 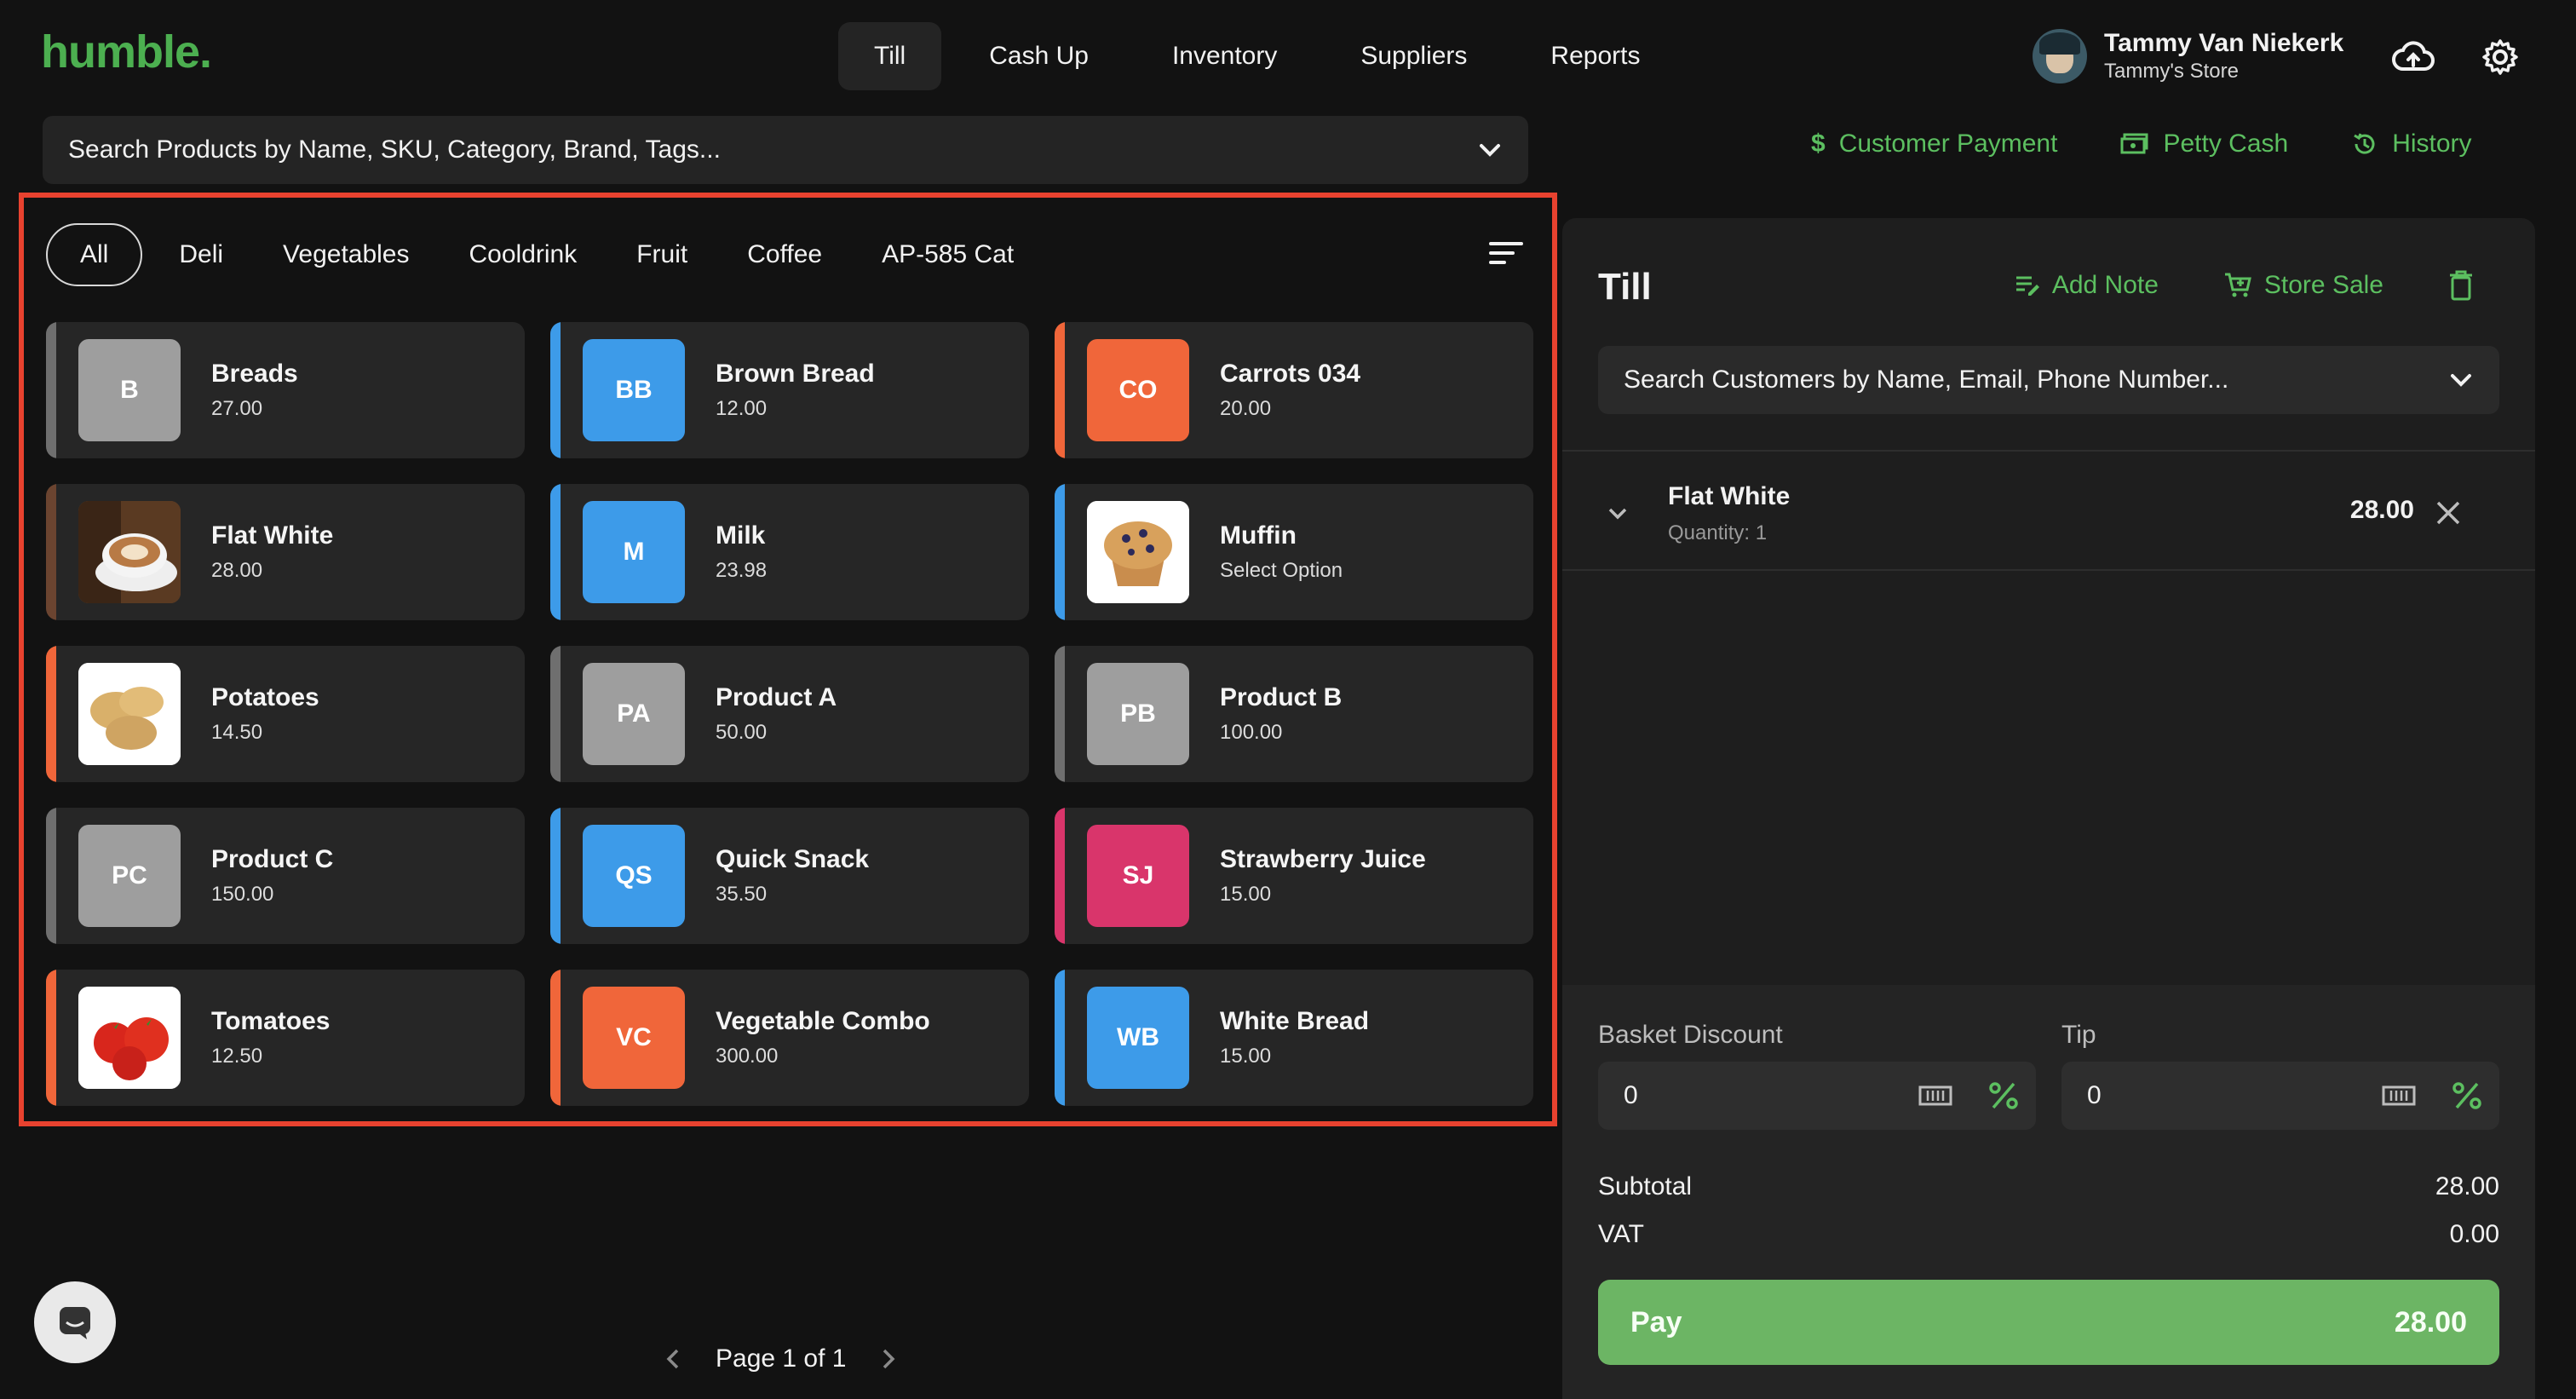 I want to click on basket-discount-field, so click(x=1817, y=1096).